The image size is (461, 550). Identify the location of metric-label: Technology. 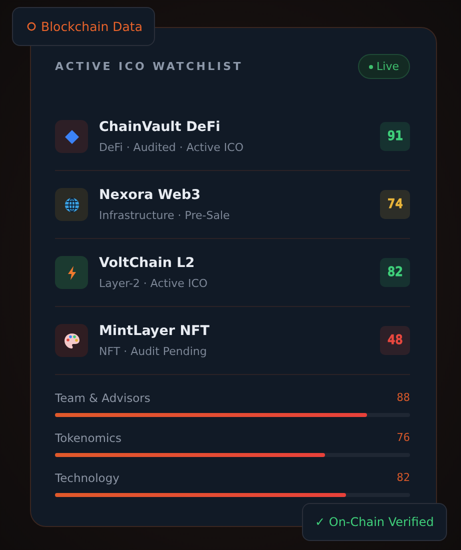
(87, 478).